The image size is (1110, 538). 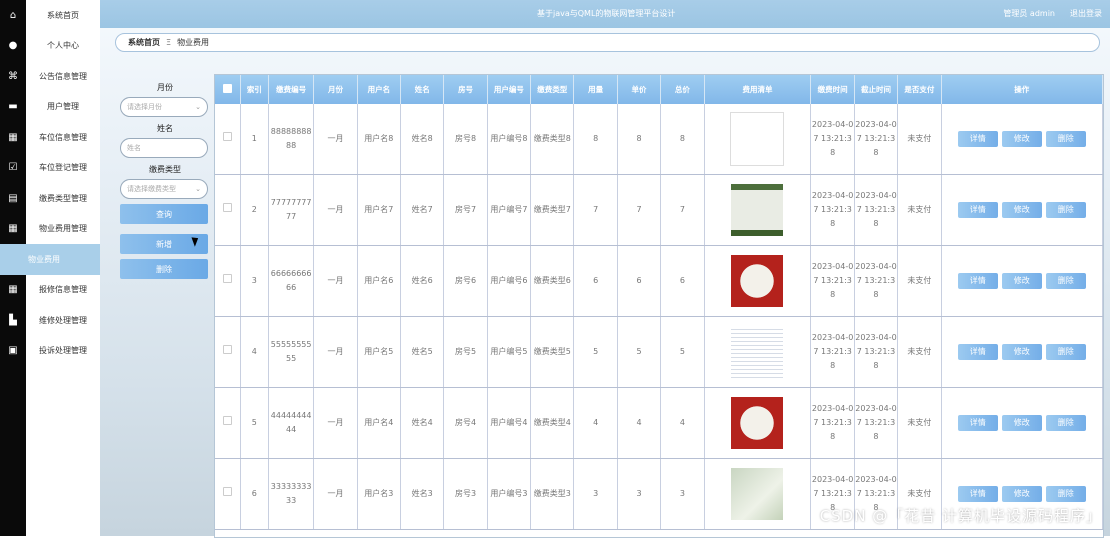 I want to click on cell-paytime: 2023-04-07 13:21:38, so click(x=832, y=281).